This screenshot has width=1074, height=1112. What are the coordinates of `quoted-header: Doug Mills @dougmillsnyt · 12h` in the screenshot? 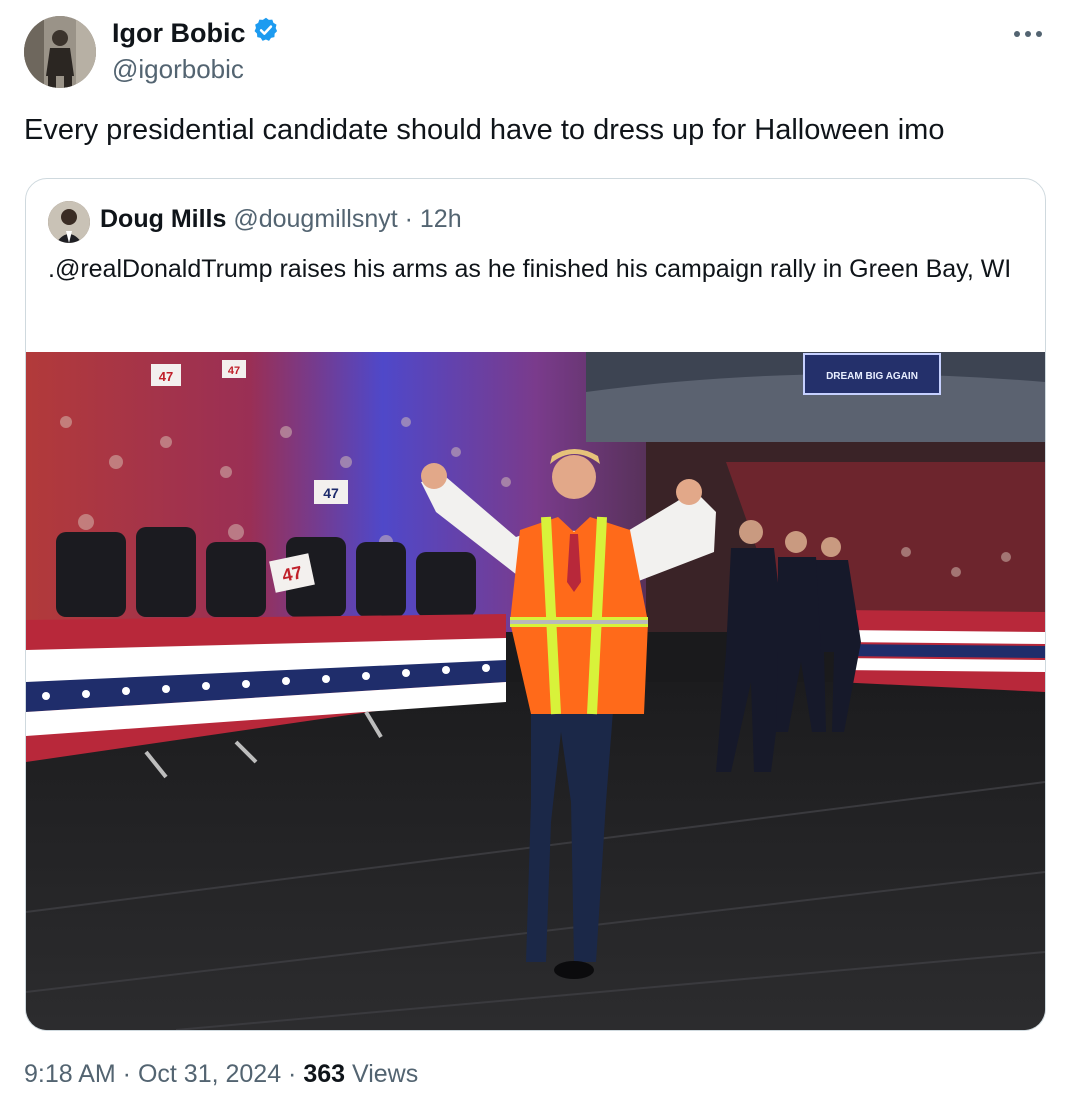 It's located at (281, 219).